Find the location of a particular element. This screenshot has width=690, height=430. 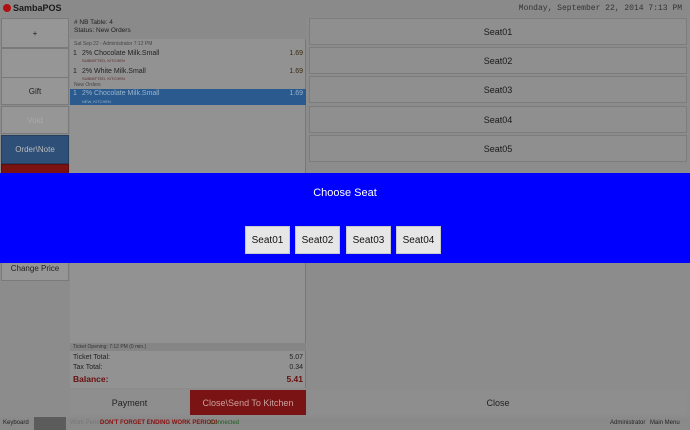

dialog-title: Choose Seat is located at coordinates (345, 193).